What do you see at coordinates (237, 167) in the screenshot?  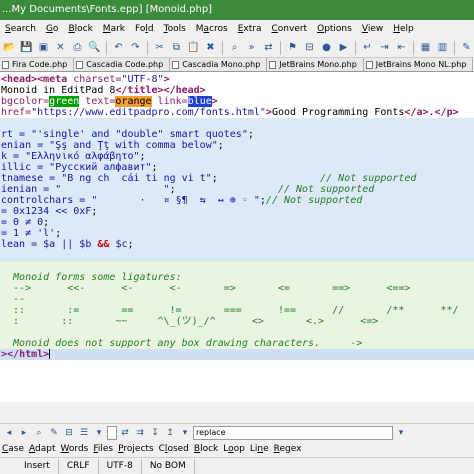 I see `code-line: illic = "Русский алфавит";` at bounding box center [237, 167].